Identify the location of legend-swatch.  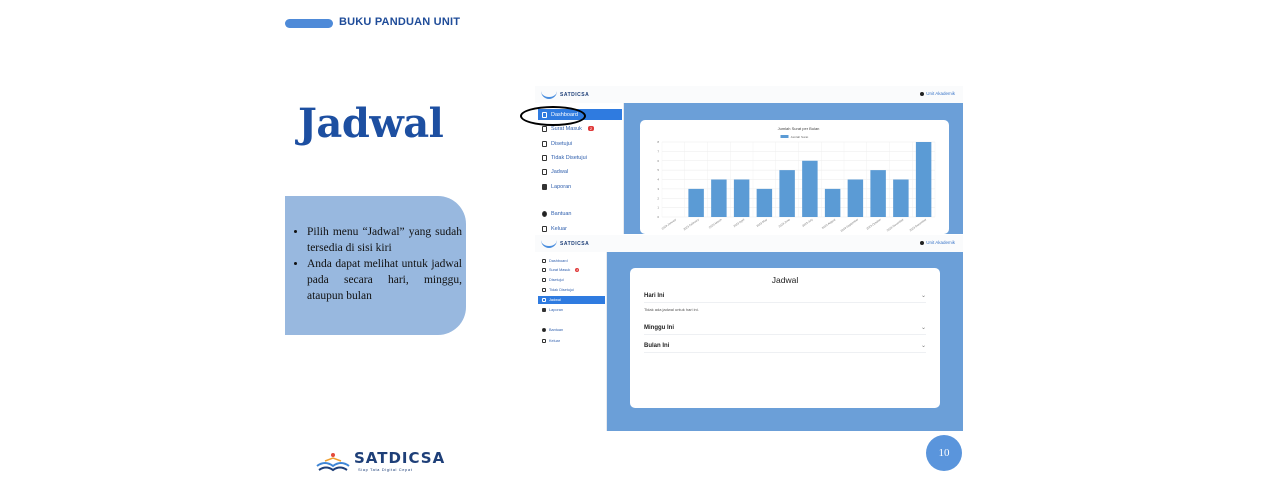
(784, 136).